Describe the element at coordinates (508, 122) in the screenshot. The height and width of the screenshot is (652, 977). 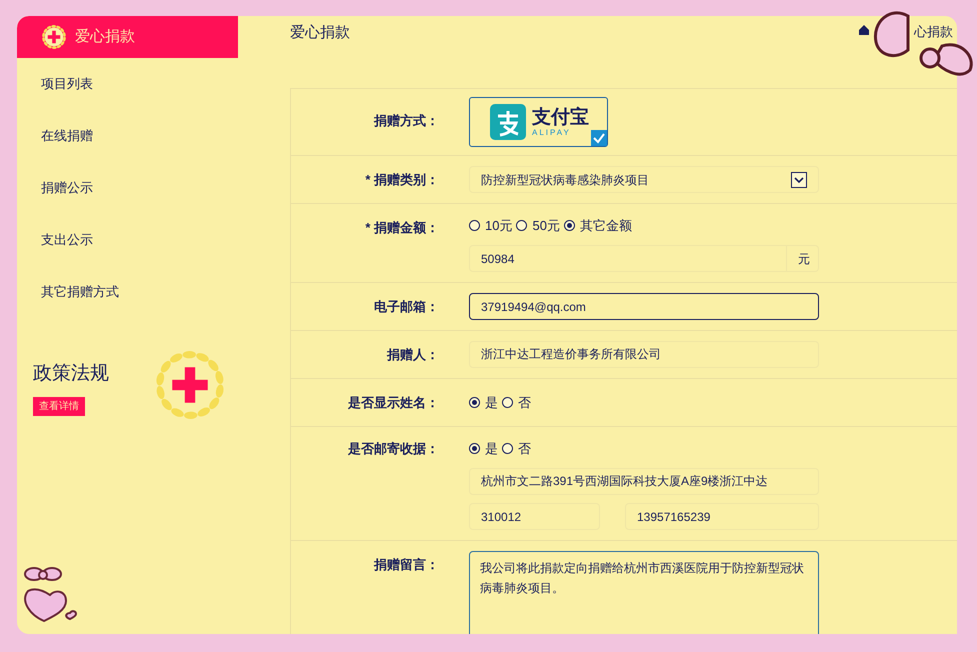
I see `alipay-logo-icon` at that location.